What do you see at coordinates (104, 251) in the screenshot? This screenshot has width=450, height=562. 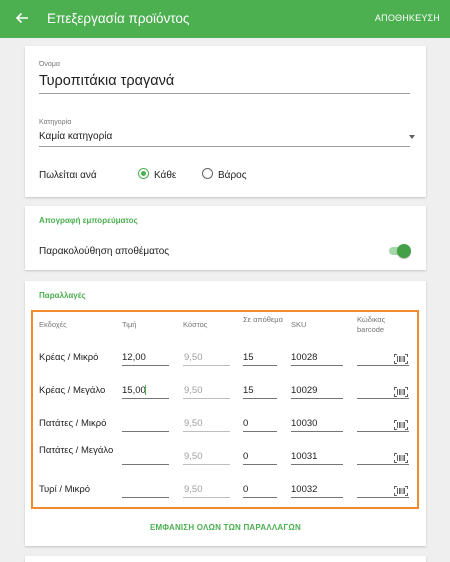 I see `track-stock-label: Παρακολούθηση αποθέματος` at bounding box center [104, 251].